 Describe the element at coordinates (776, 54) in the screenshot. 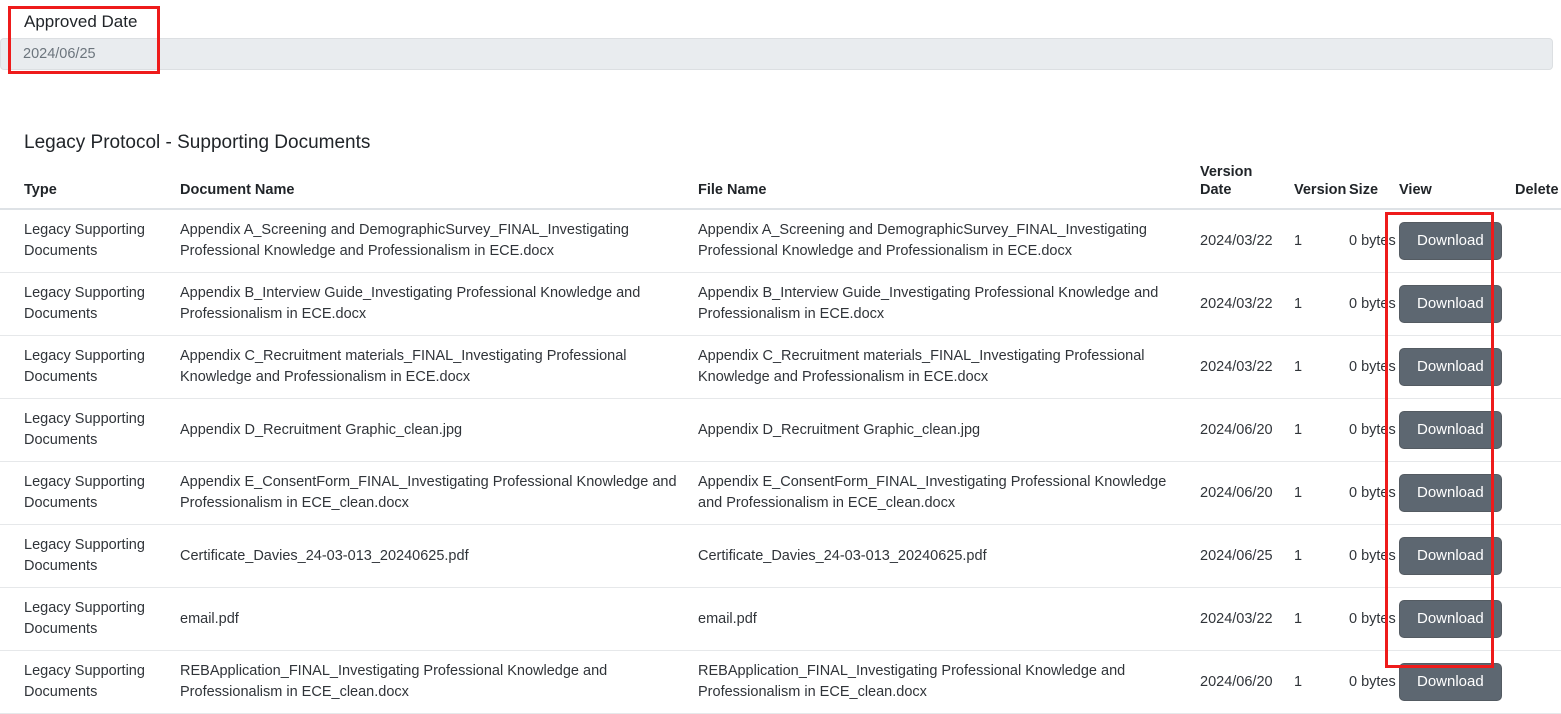

I see `approved-date-input` at that location.